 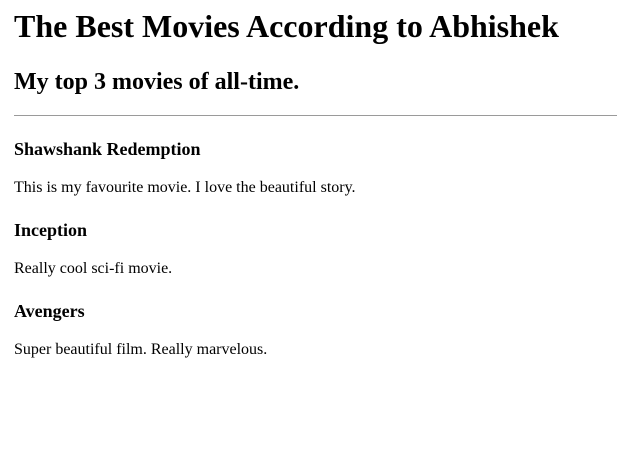 What do you see at coordinates (51, 230) in the screenshot?
I see `movie-title-inception: Inception` at bounding box center [51, 230].